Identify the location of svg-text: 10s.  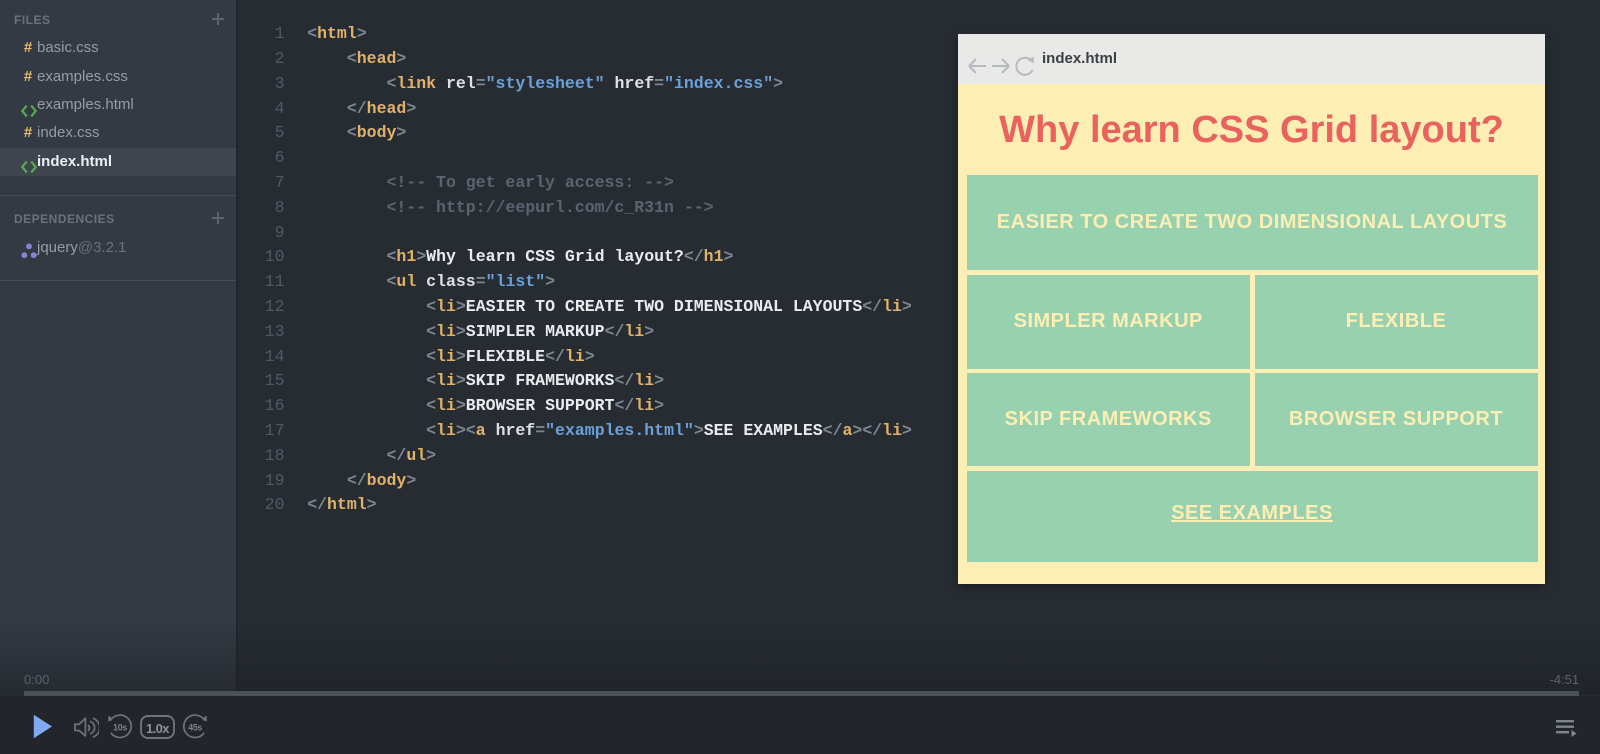
(120, 728).